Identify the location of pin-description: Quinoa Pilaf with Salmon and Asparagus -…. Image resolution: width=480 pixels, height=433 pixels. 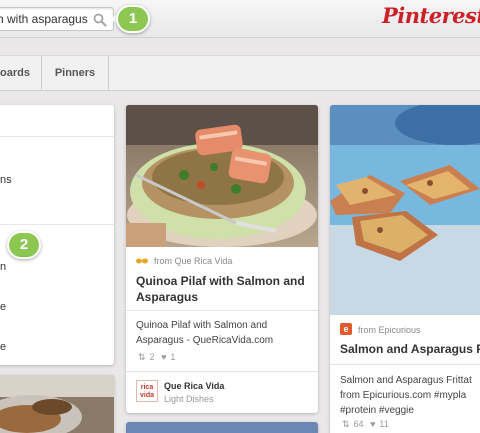
(205, 333).